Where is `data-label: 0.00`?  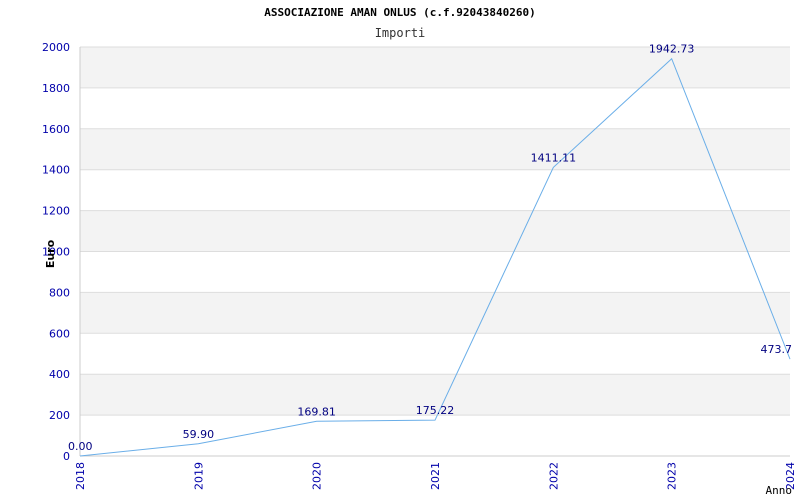 data-label: 0.00 is located at coordinates (80, 446).